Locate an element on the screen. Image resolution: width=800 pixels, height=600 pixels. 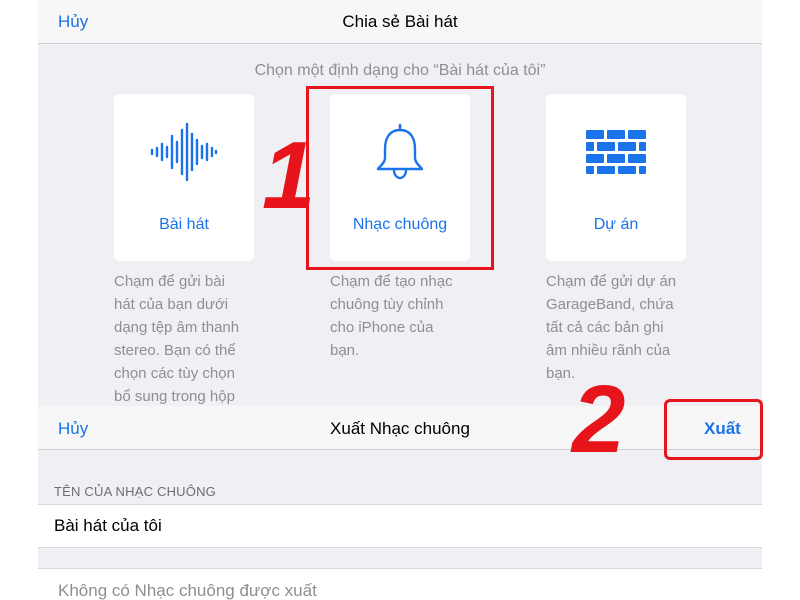
step2-highlight-box is located at coordinates (713, 429).